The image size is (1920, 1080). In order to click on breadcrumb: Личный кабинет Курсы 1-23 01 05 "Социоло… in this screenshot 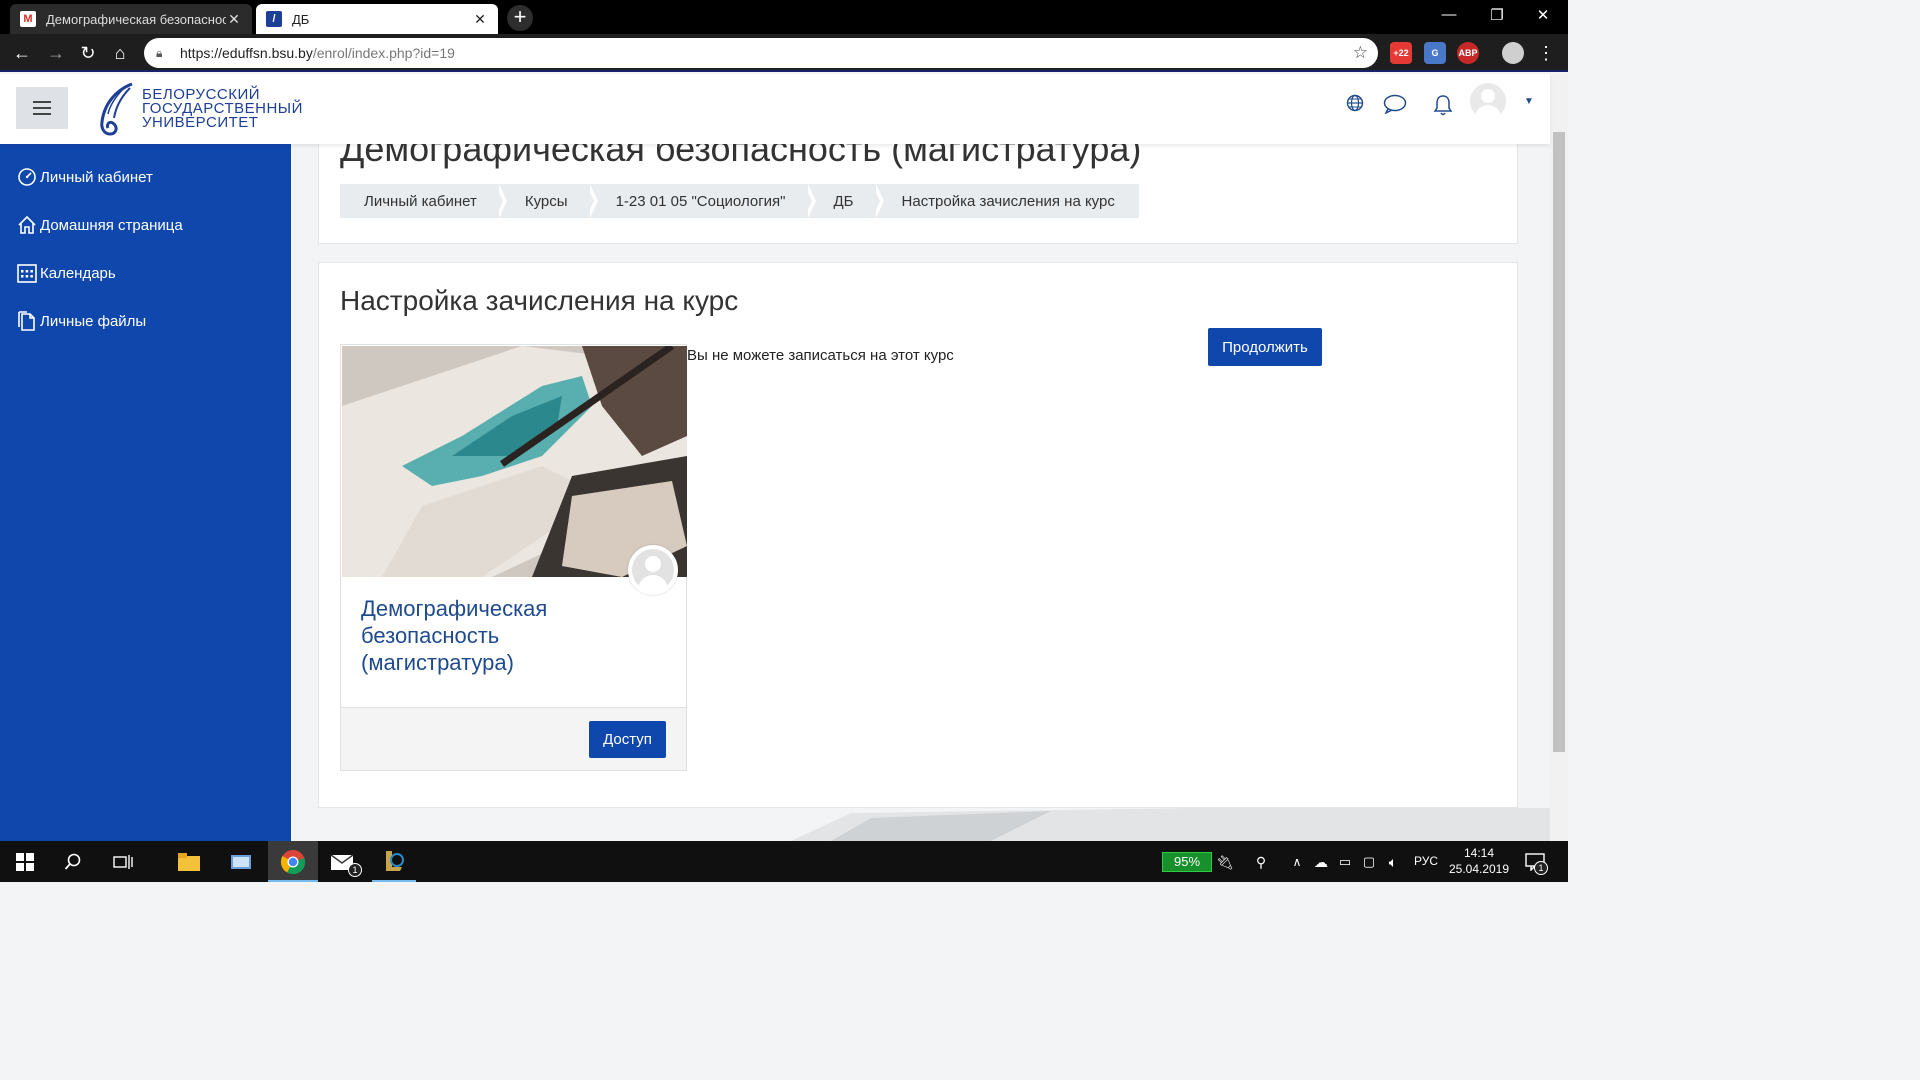, I will do `click(739, 201)`.